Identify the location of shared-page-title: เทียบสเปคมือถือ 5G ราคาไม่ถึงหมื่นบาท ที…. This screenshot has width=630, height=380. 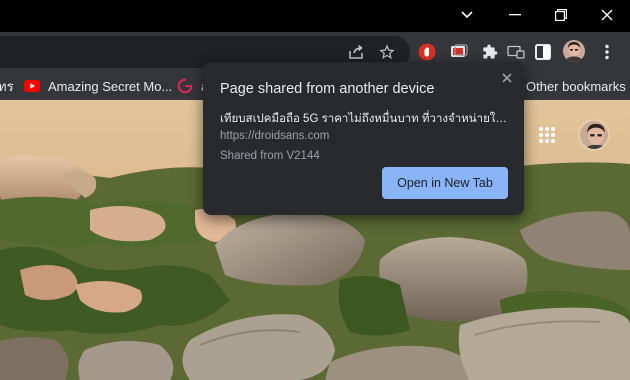
(366, 119).